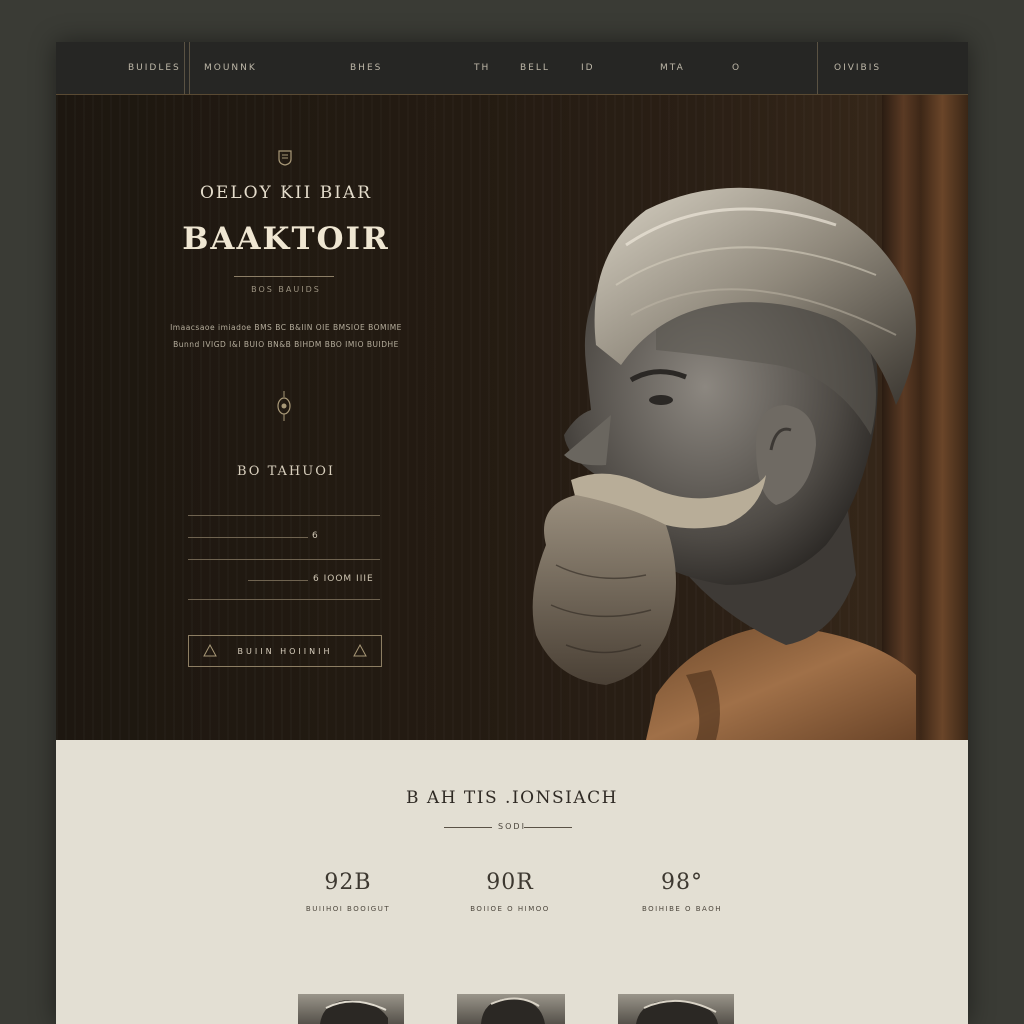  What do you see at coordinates (343, 579) in the screenshot?
I see `option-label-2: 6 IOOM IIIE` at bounding box center [343, 579].